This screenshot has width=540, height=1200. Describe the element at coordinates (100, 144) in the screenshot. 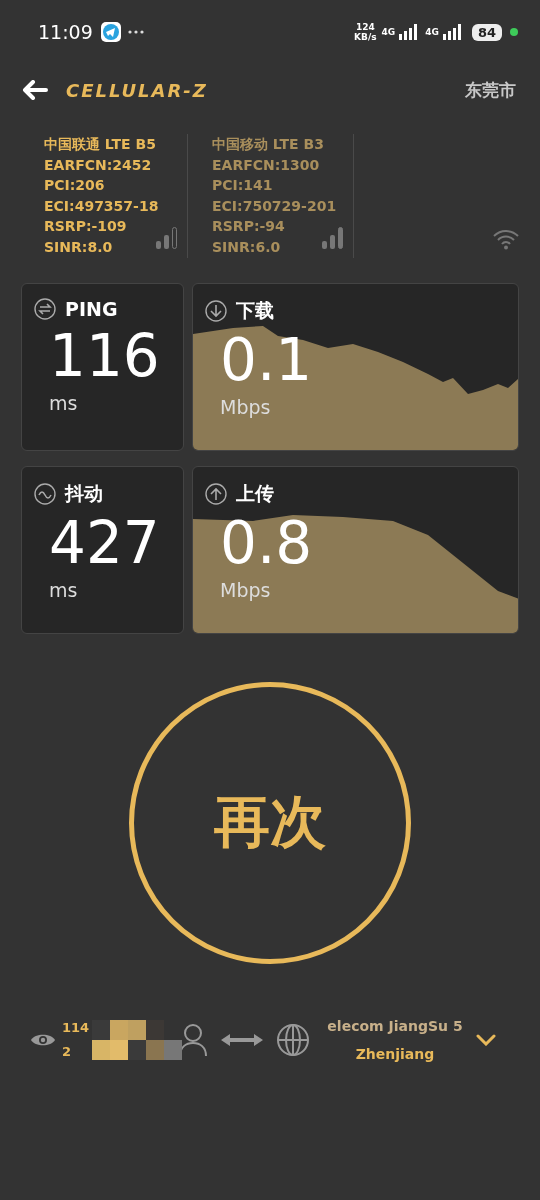

I see `cell-title: 中国联通 LTE B5` at that location.